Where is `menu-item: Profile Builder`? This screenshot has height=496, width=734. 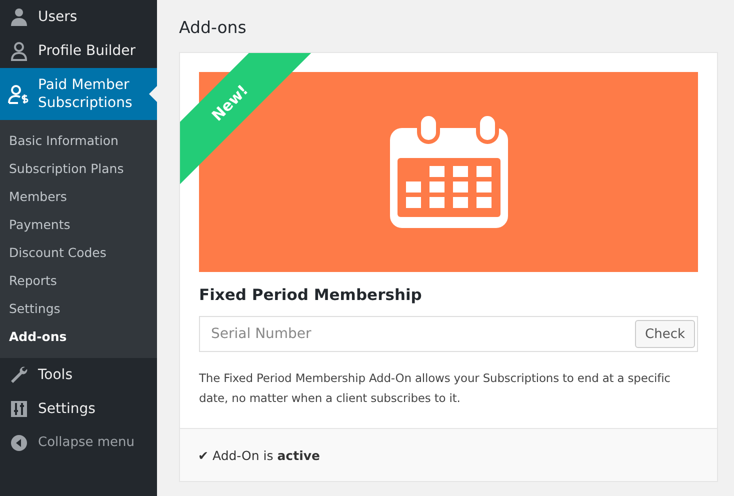 menu-item: Profile Builder is located at coordinates (78, 51).